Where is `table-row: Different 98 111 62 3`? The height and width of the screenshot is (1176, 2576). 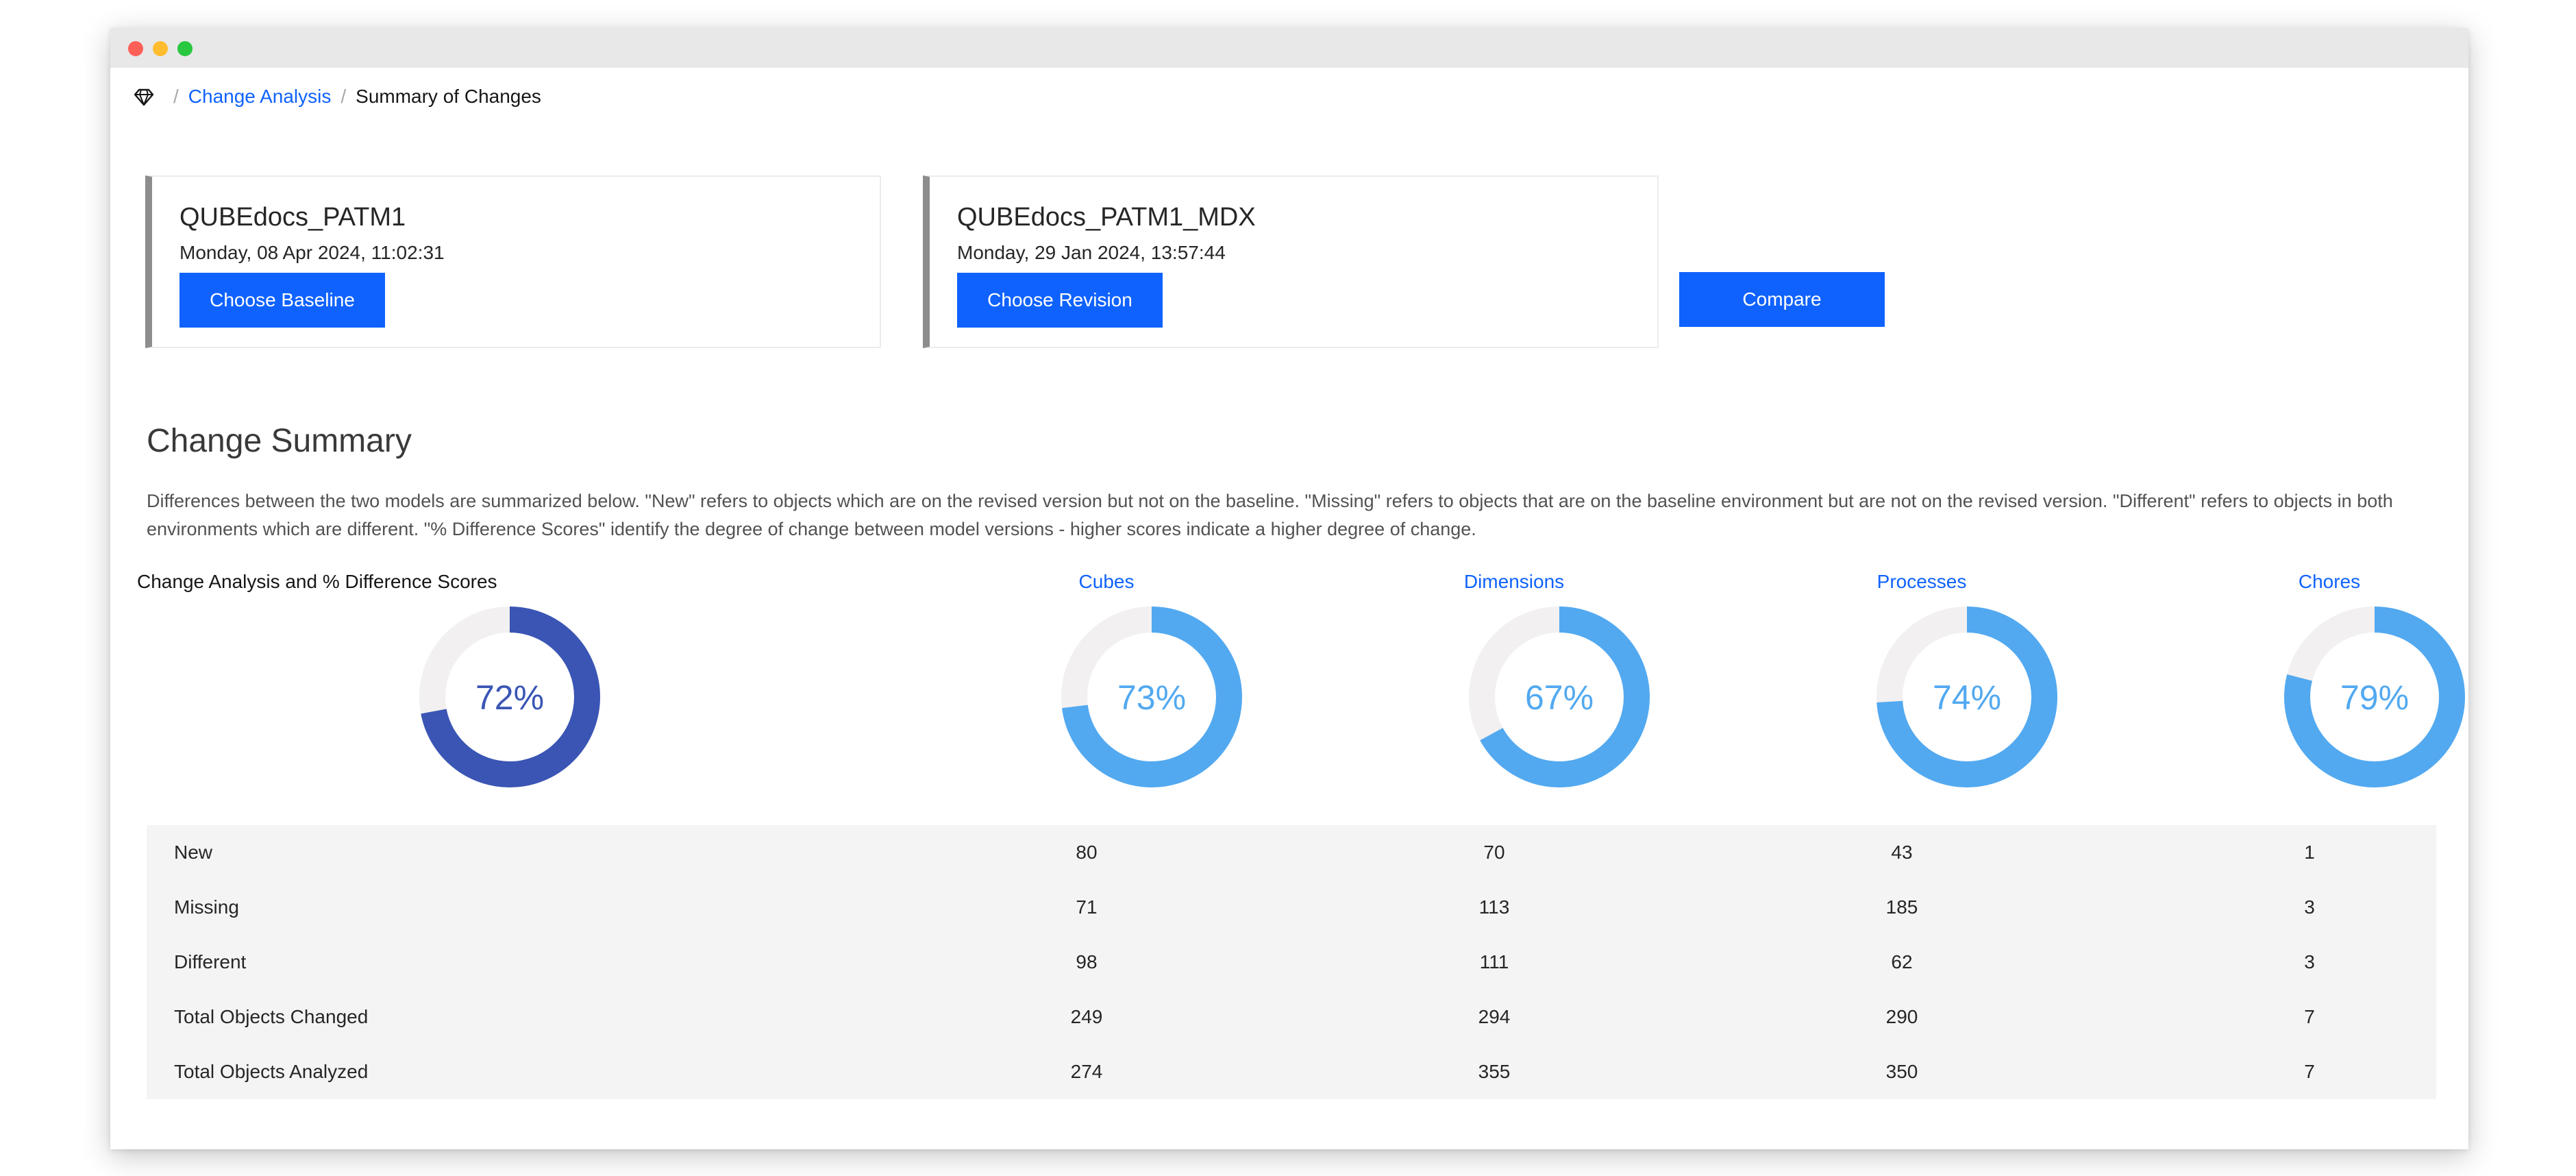
table-row: Different 98 111 62 3 is located at coordinates (1291, 962).